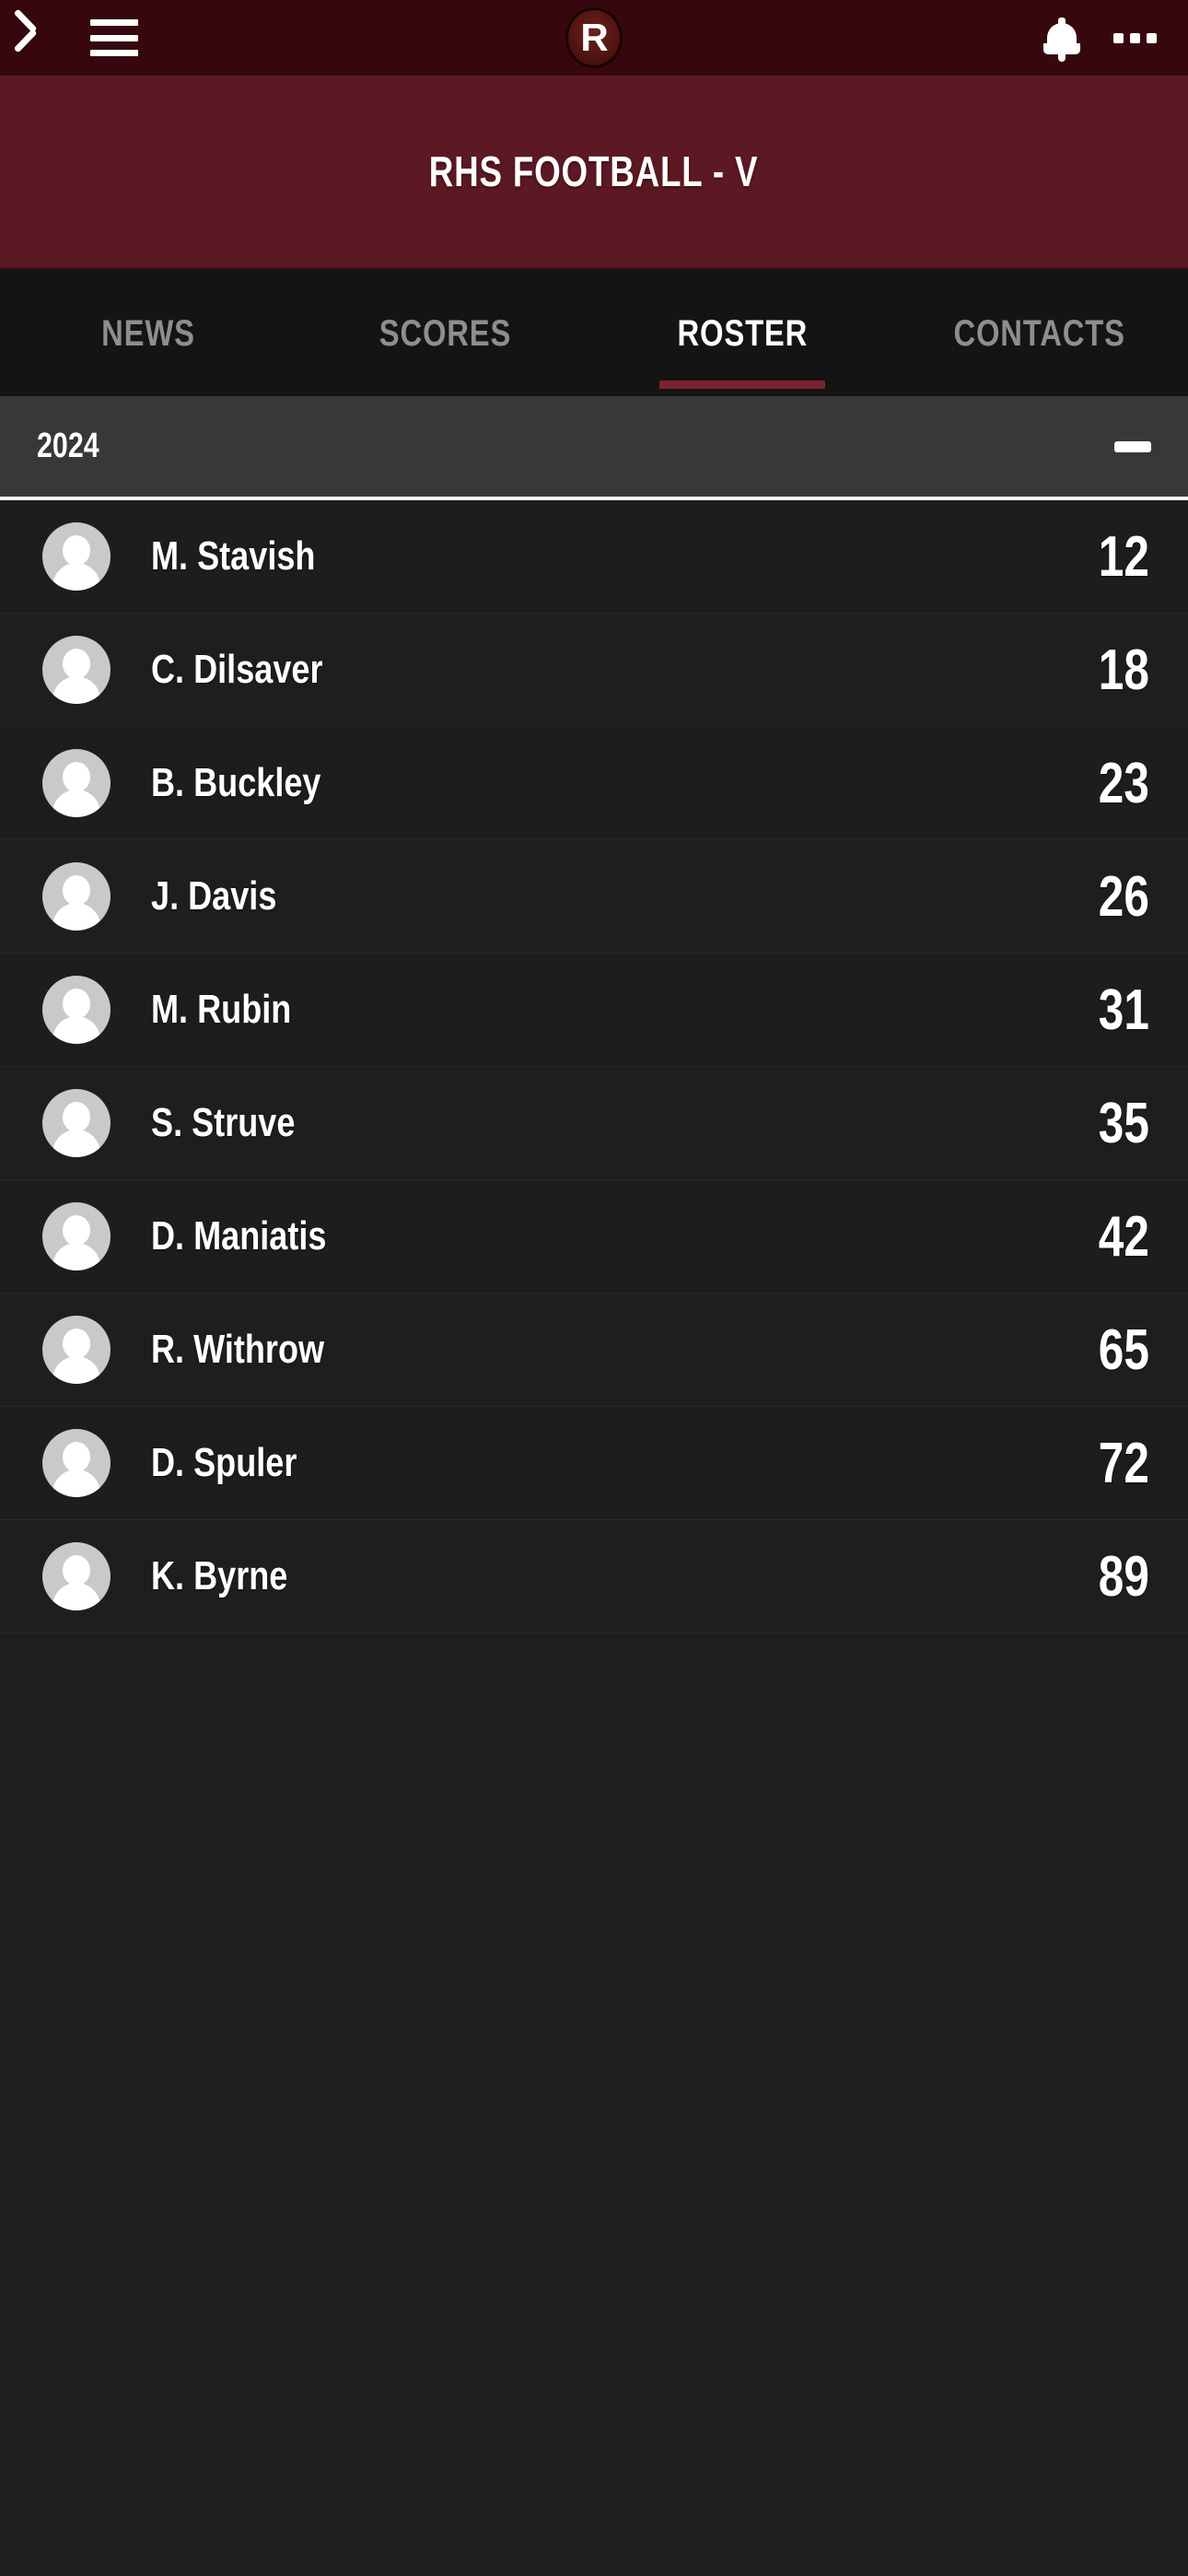 Image resolution: width=1188 pixels, height=2576 pixels. I want to click on roster-row: M. Rubin 31, so click(594, 1011).